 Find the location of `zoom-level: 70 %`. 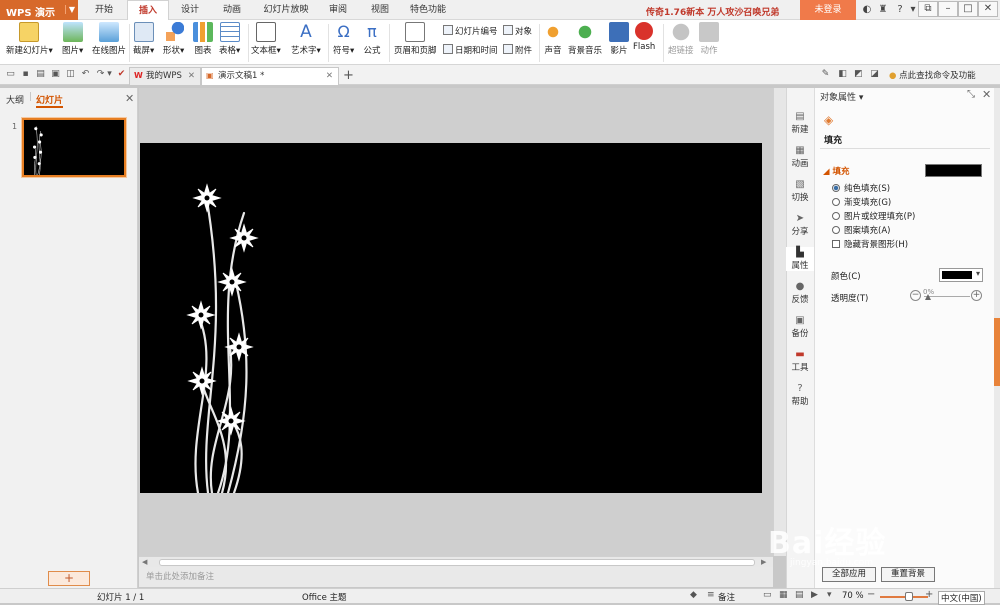

zoom-level: 70 % is located at coordinates (853, 596).